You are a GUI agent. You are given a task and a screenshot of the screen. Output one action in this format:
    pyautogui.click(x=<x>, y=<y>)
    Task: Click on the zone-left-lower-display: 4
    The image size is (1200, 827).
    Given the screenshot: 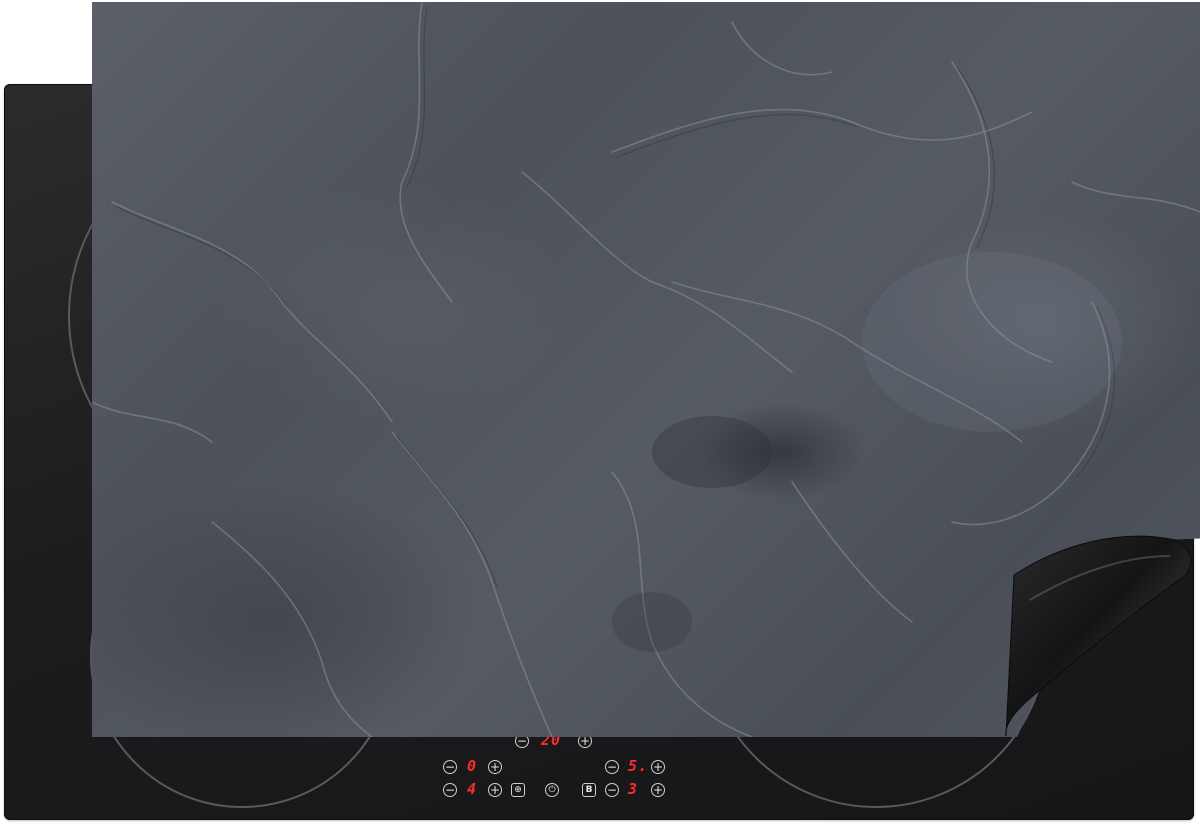 What is the action you would take?
    pyautogui.click(x=472, y=789)
    